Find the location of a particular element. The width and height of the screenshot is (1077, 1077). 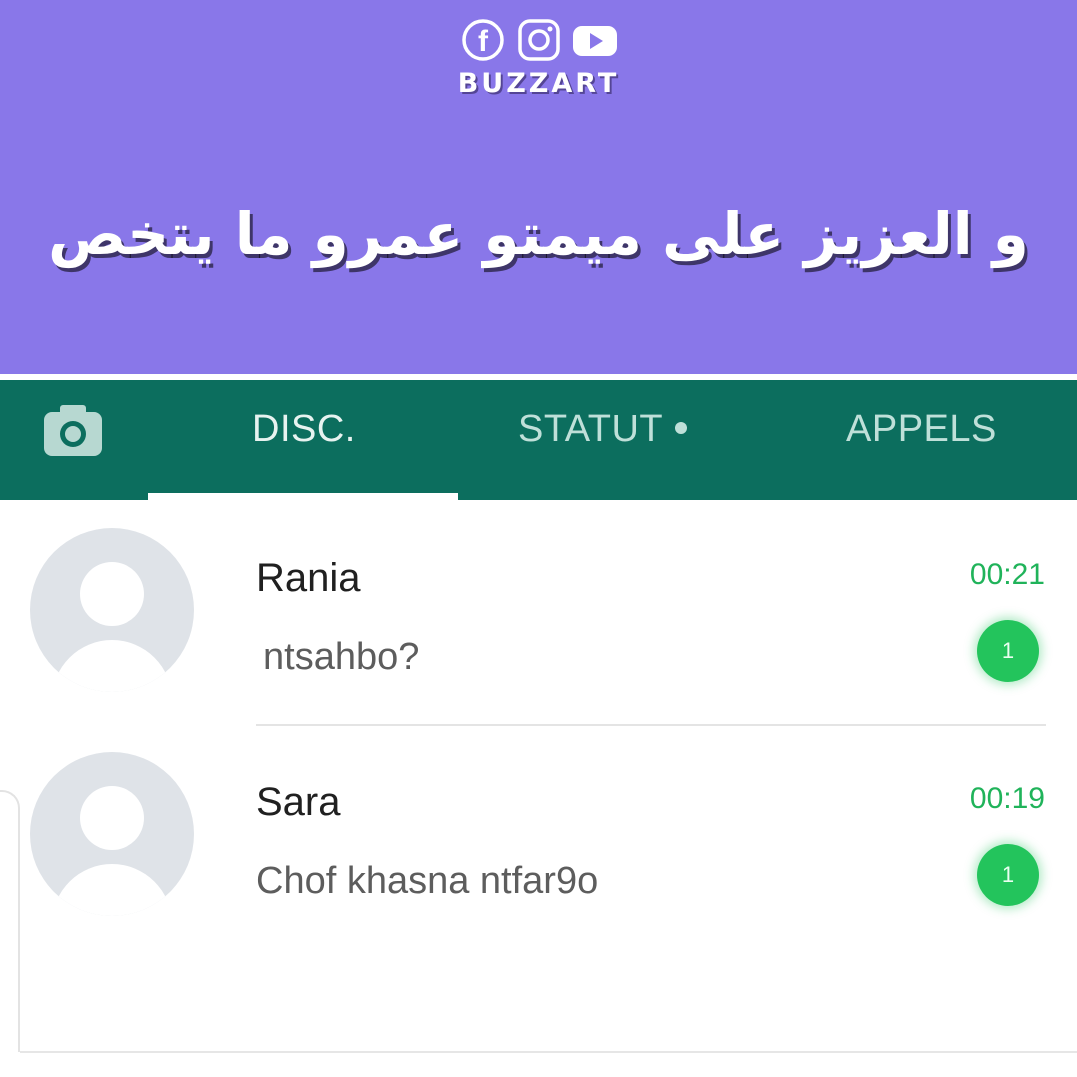

camera-icon is located at coordinates (73, 430).